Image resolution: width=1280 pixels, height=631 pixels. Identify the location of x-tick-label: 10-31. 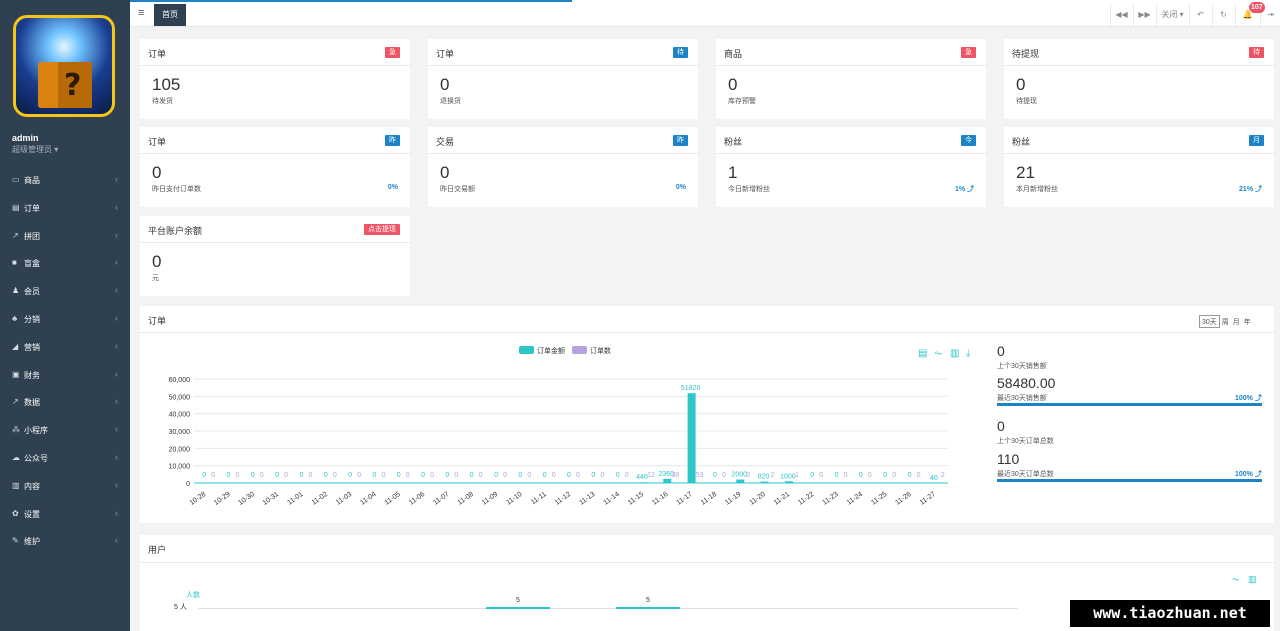
(271, 499).